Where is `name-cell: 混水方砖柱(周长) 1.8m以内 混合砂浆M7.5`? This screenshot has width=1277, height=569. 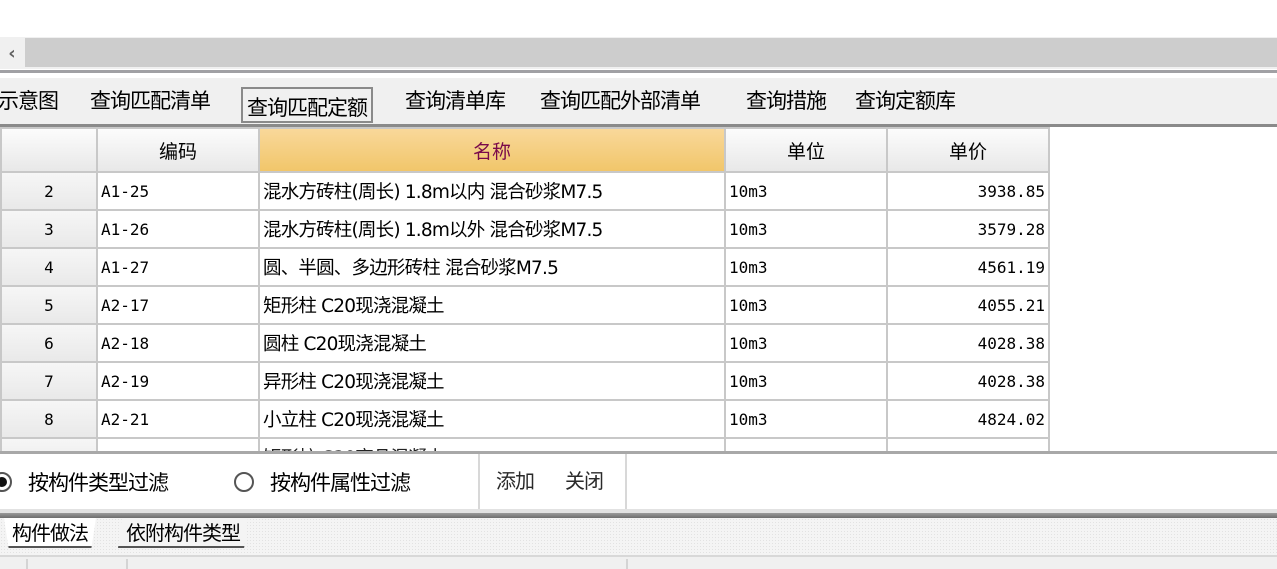
name-cell: 混水方砖柱(周长) 1.8m以内 混合砂浆M7.5 is located at coordinates (492, 191).